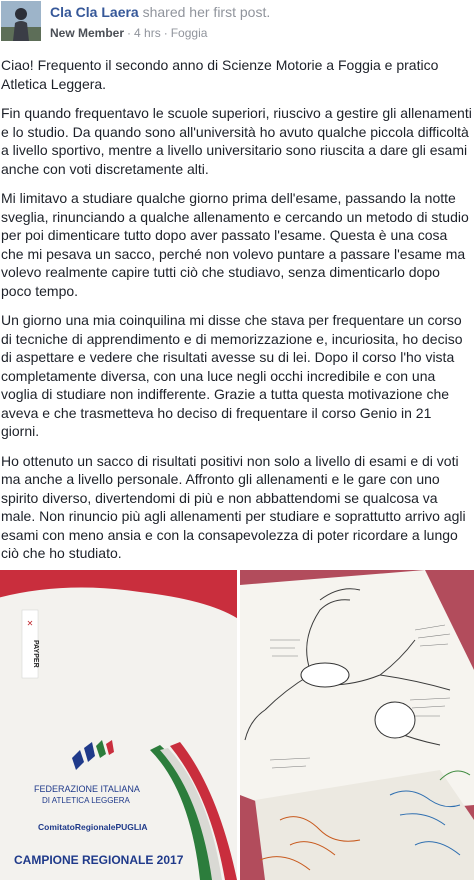 The image size is (474, 880). I want to click on avatar, so click(21, 21).